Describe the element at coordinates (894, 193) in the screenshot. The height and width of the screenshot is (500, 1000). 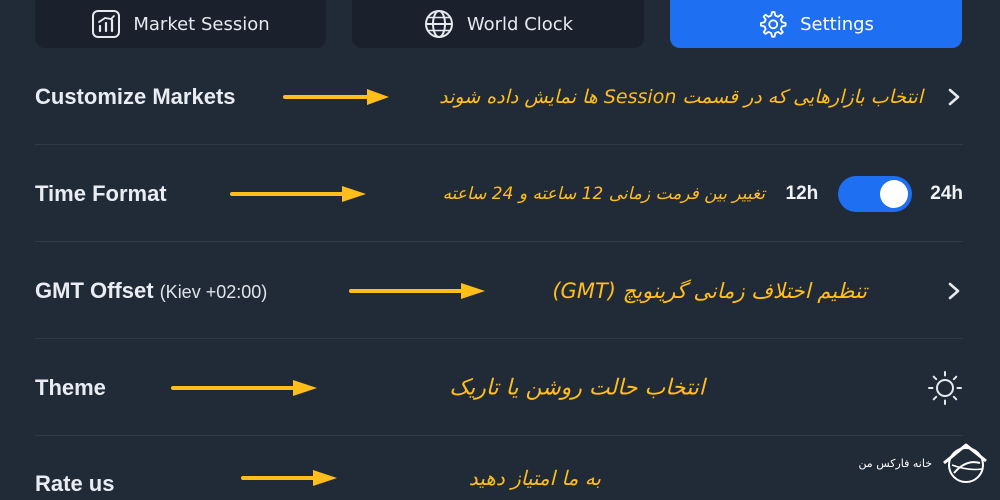
I see `toggle-knob` at that location.